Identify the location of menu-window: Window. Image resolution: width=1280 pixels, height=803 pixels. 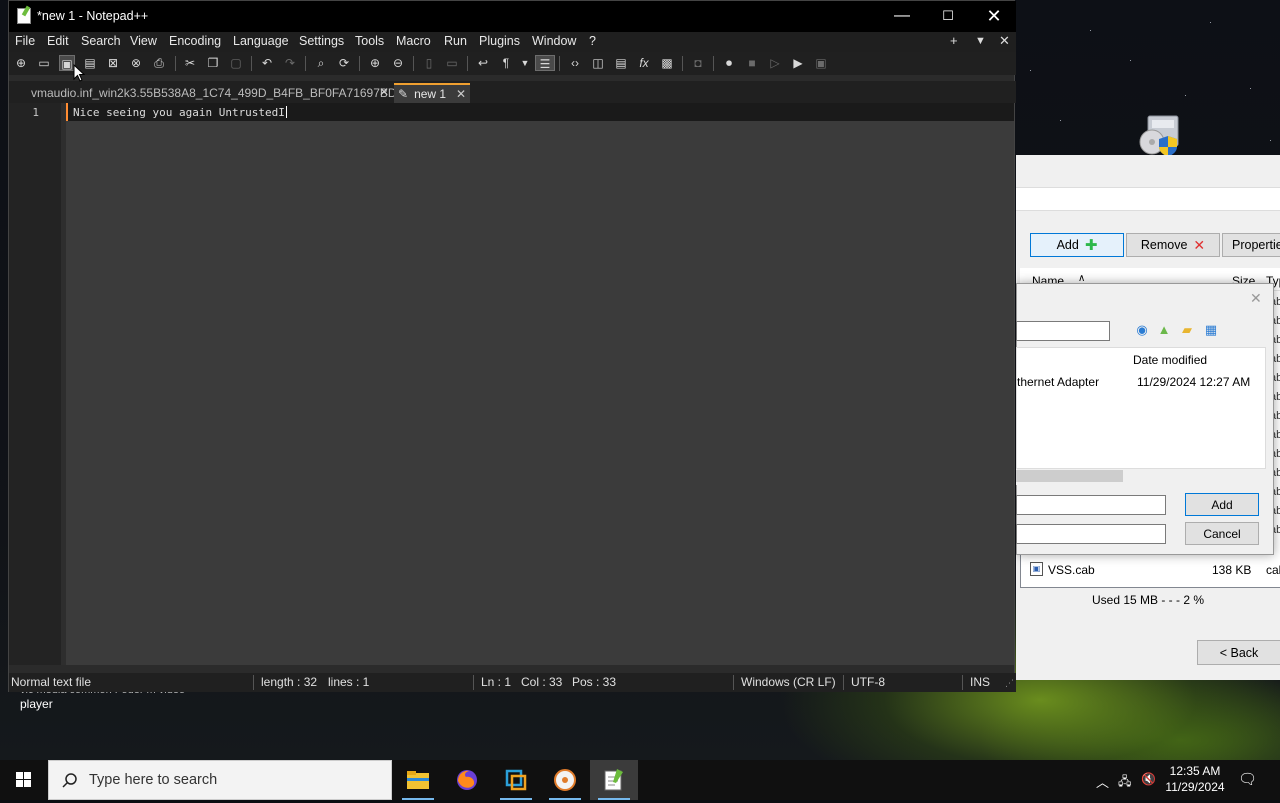
(554, 41).